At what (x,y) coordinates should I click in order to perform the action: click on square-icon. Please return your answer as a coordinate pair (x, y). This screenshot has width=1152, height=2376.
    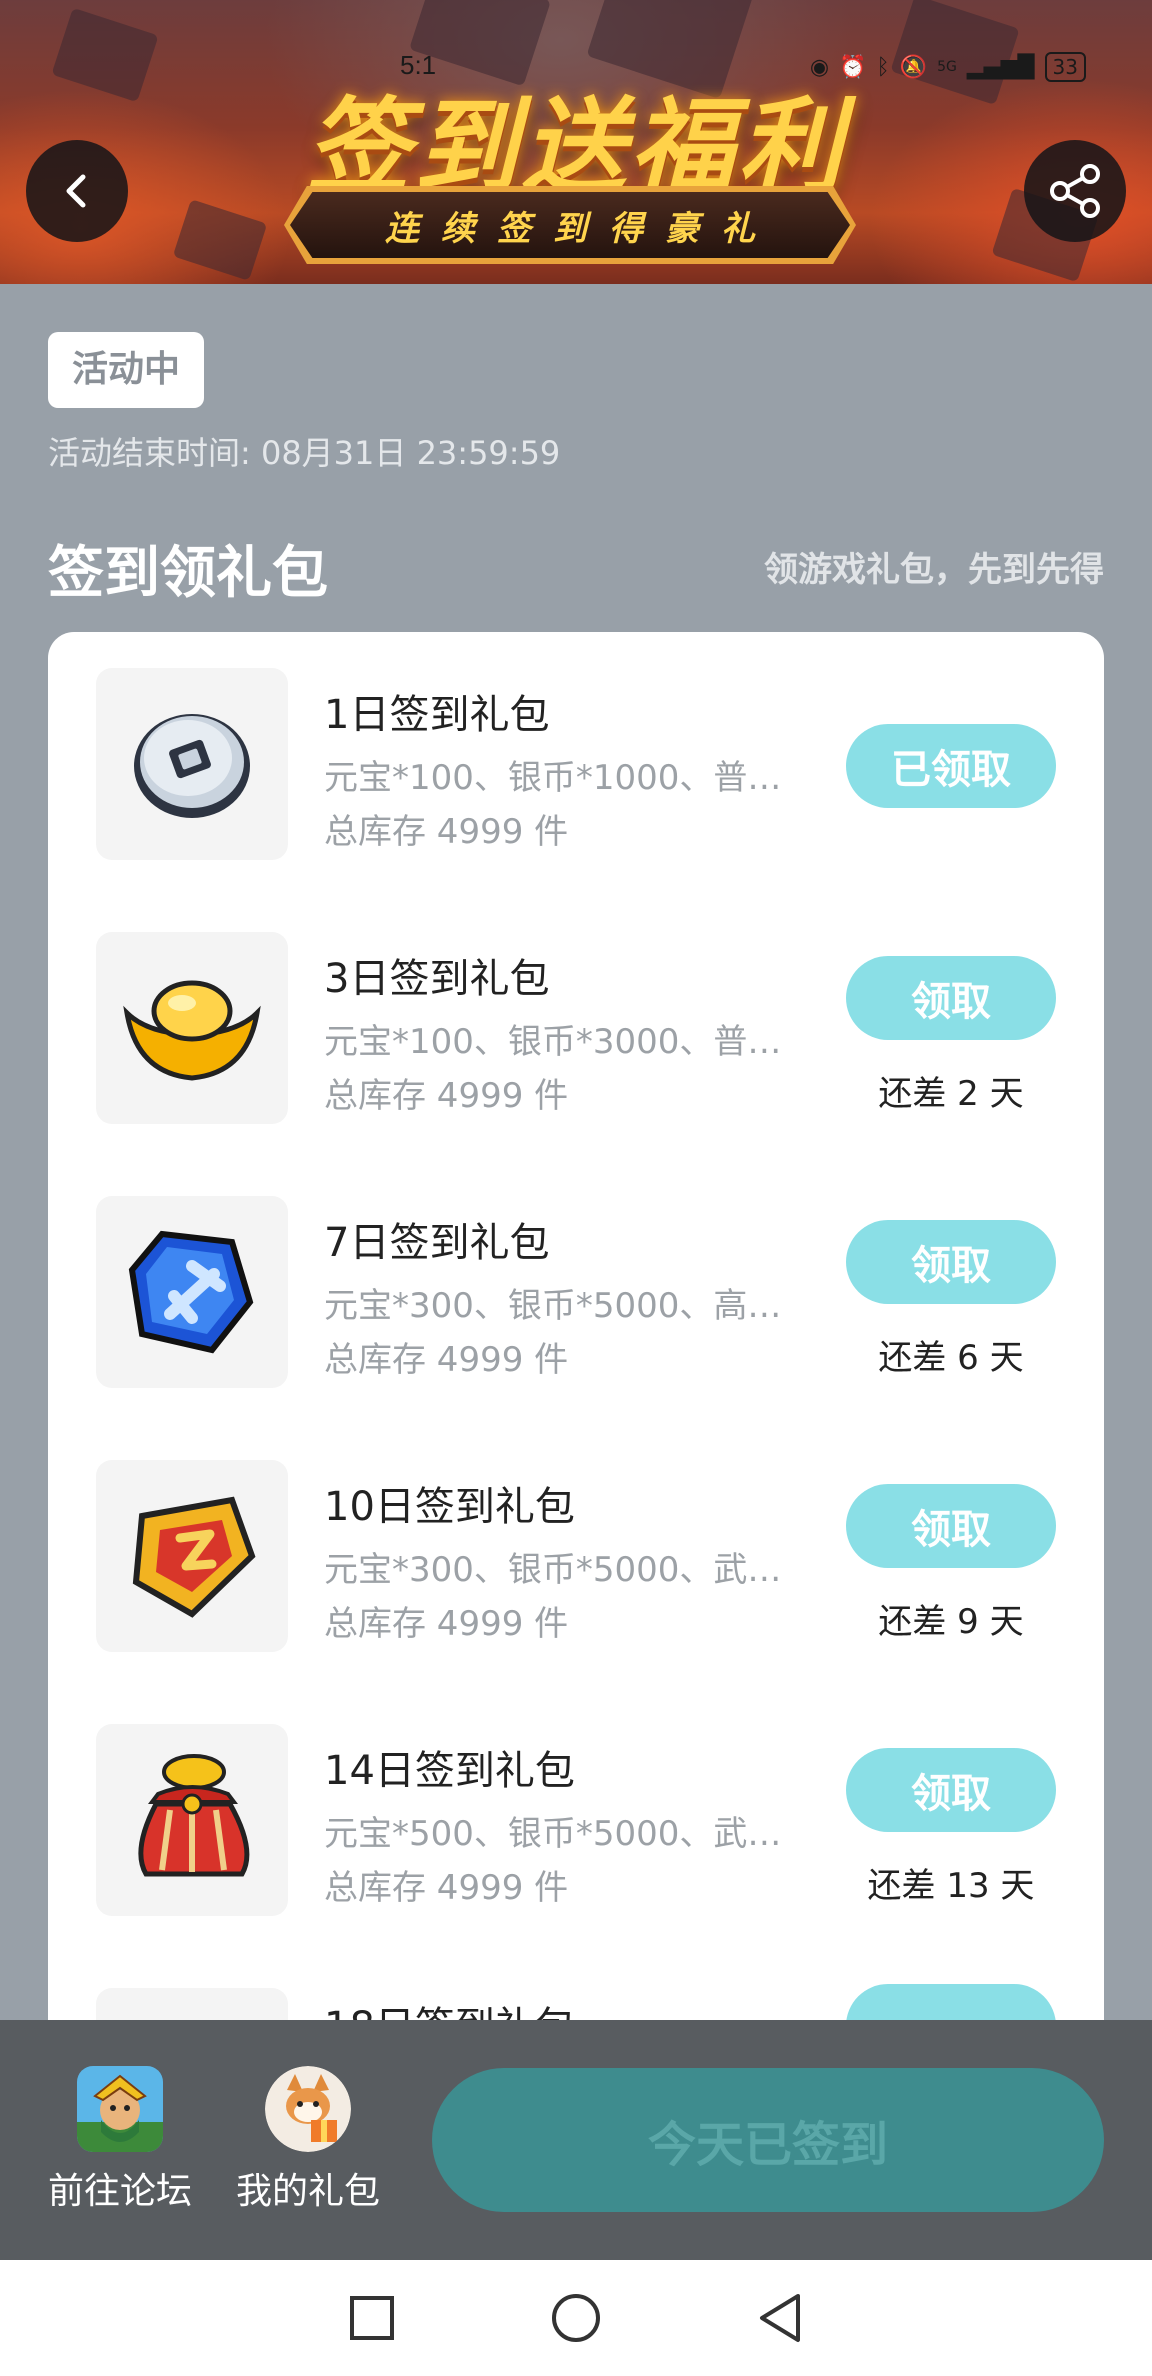
    Looking at the image, I should click on (372, 2318).